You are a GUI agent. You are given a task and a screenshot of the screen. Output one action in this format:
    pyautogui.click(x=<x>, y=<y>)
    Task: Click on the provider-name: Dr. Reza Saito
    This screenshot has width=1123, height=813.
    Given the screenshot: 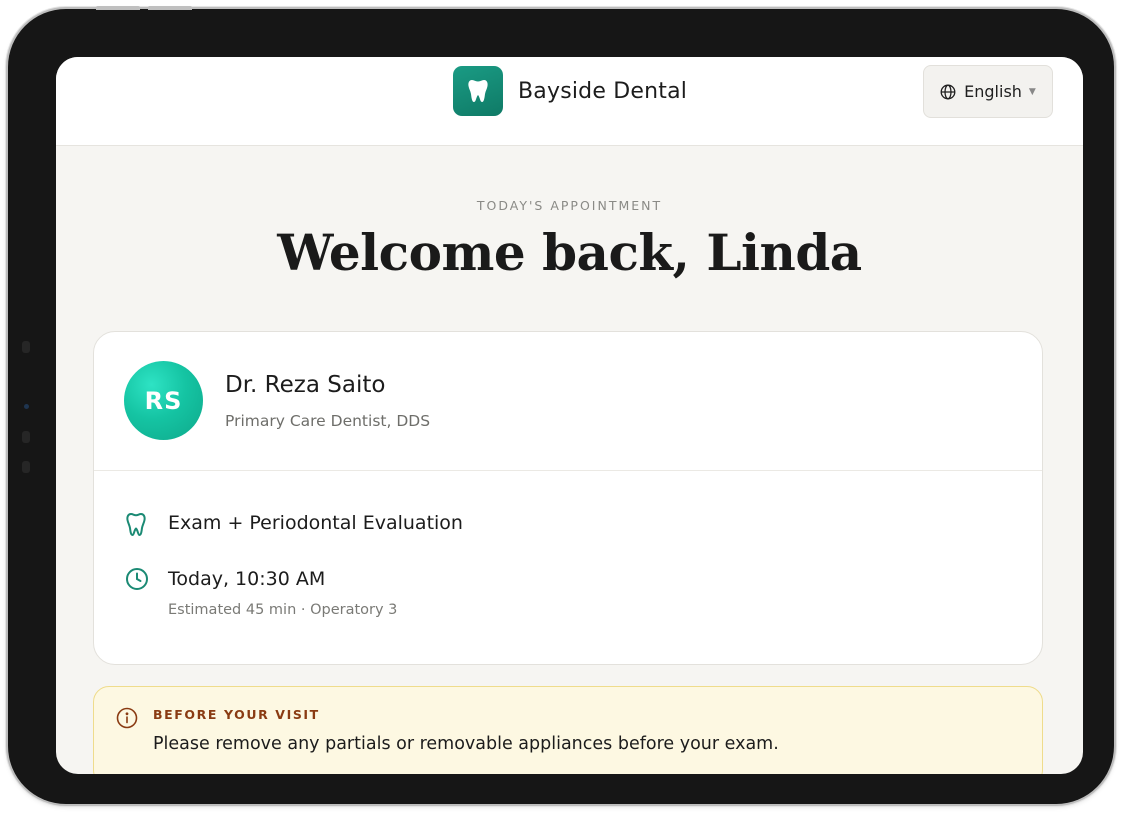 What is the action you would take?
    pyautogui.click(x=305, y=385)
    